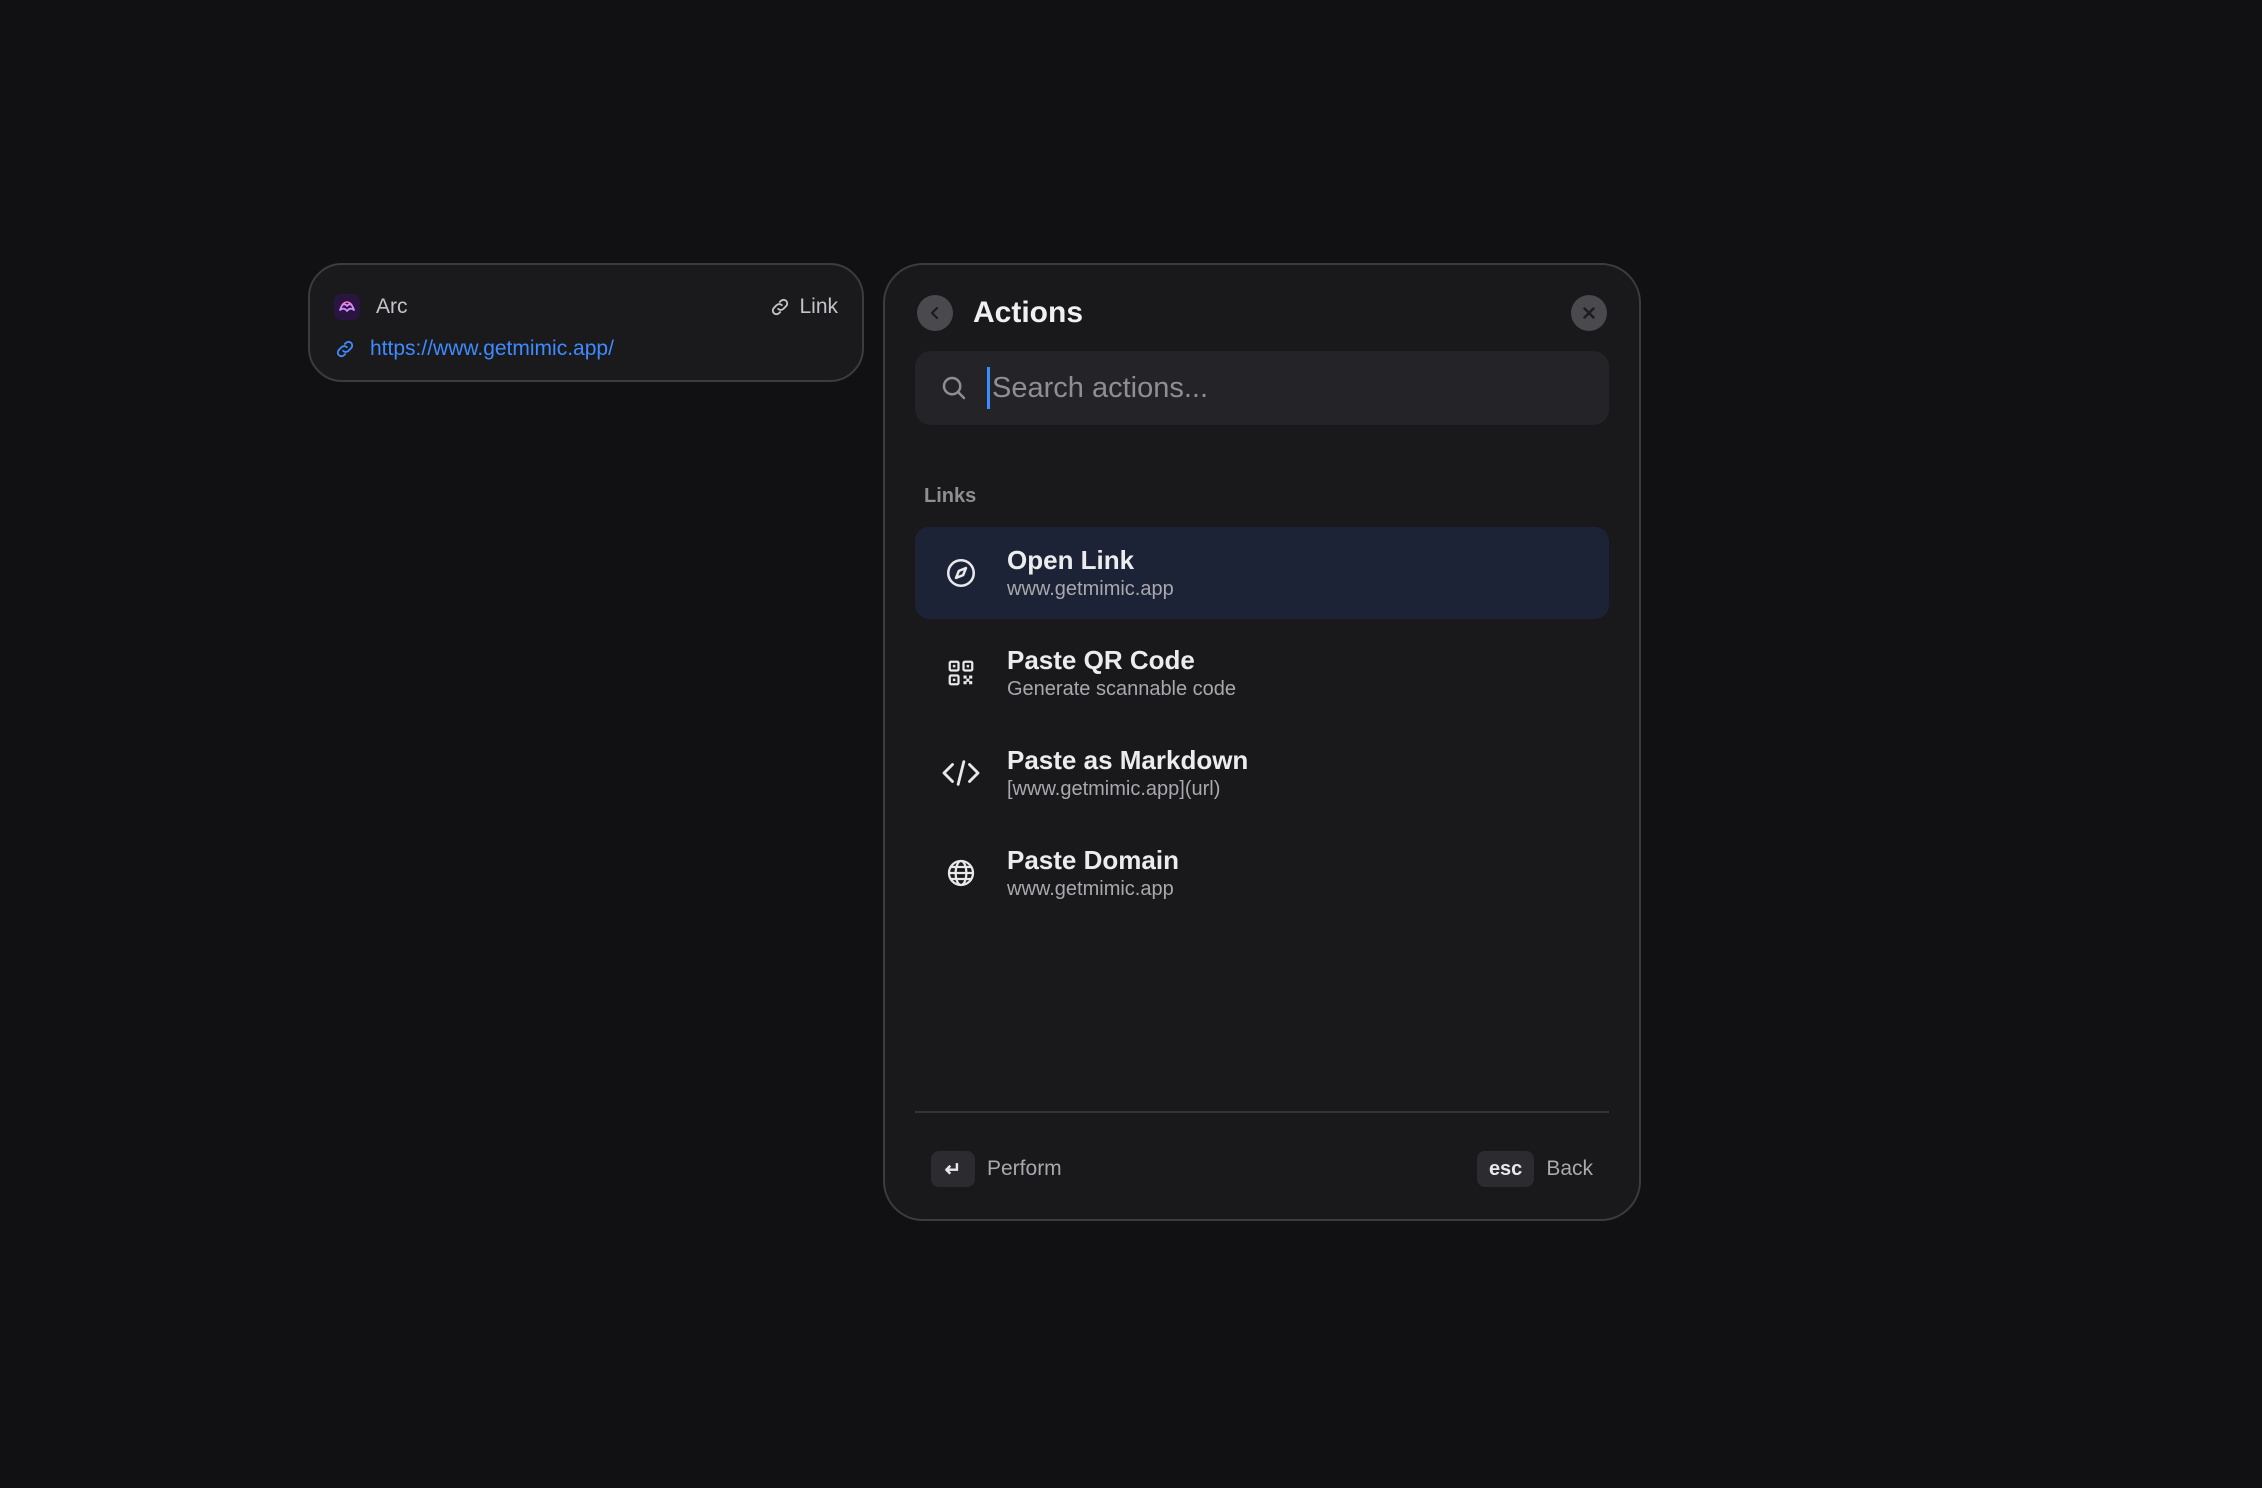 The height and width of the screenshot is (1488, 2262). I want to click on action-title: Open Link, so click(1071, 560).